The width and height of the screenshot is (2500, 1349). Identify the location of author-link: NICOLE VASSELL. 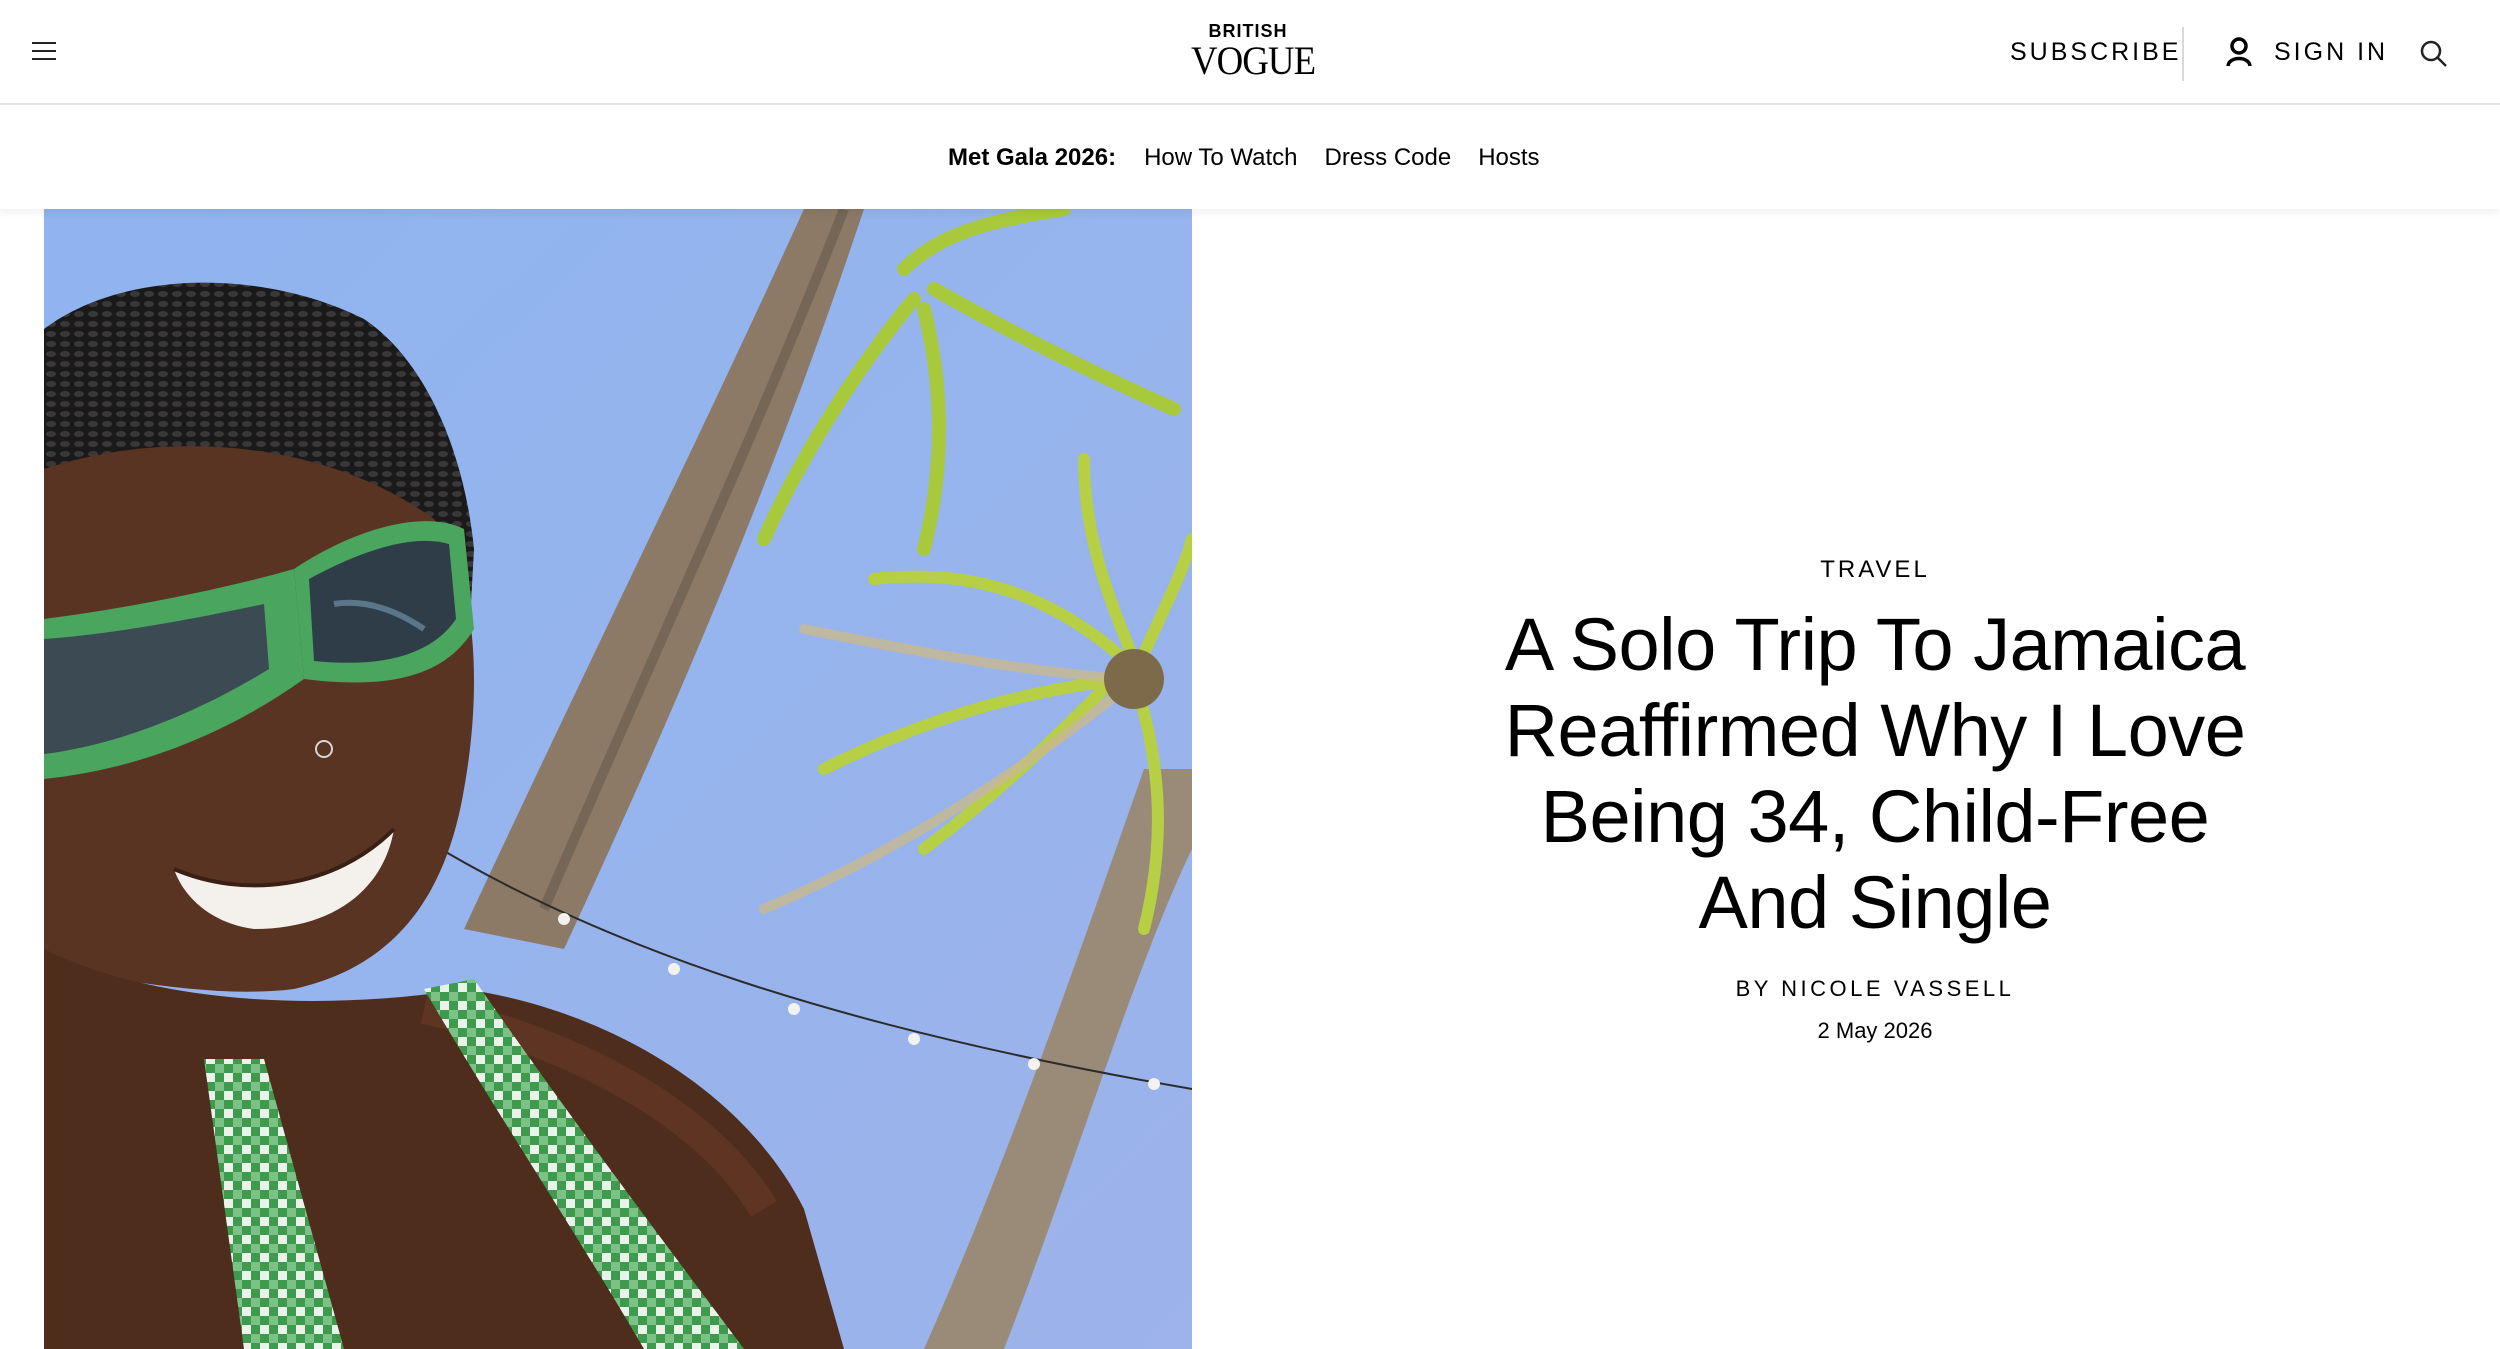
(1897, 988).